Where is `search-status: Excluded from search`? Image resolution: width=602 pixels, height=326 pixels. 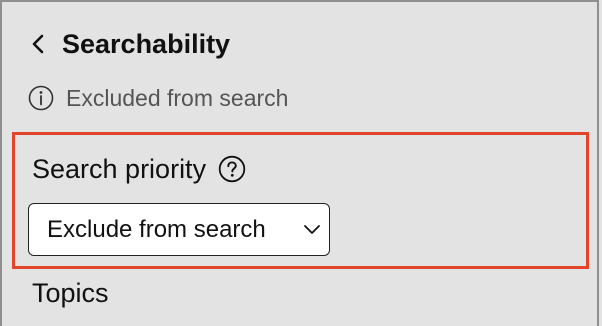
search-status: Excluded from search is located at coordinates (158, 98).